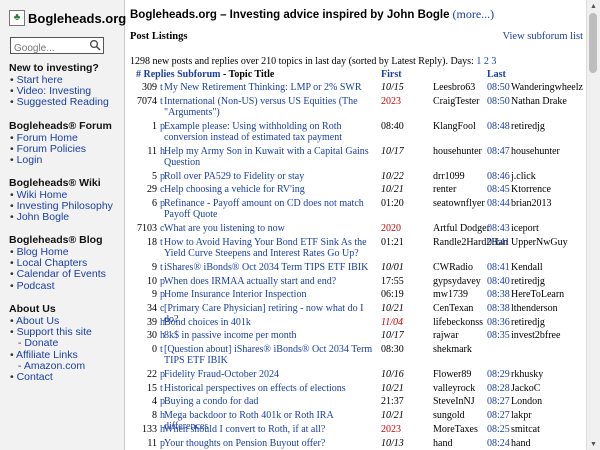 This screenshot has height=450, width=600. Describe the element at coordinates (47, 355) in the screenshot. I see `sidebar-link: Affiliate Links` at that location.